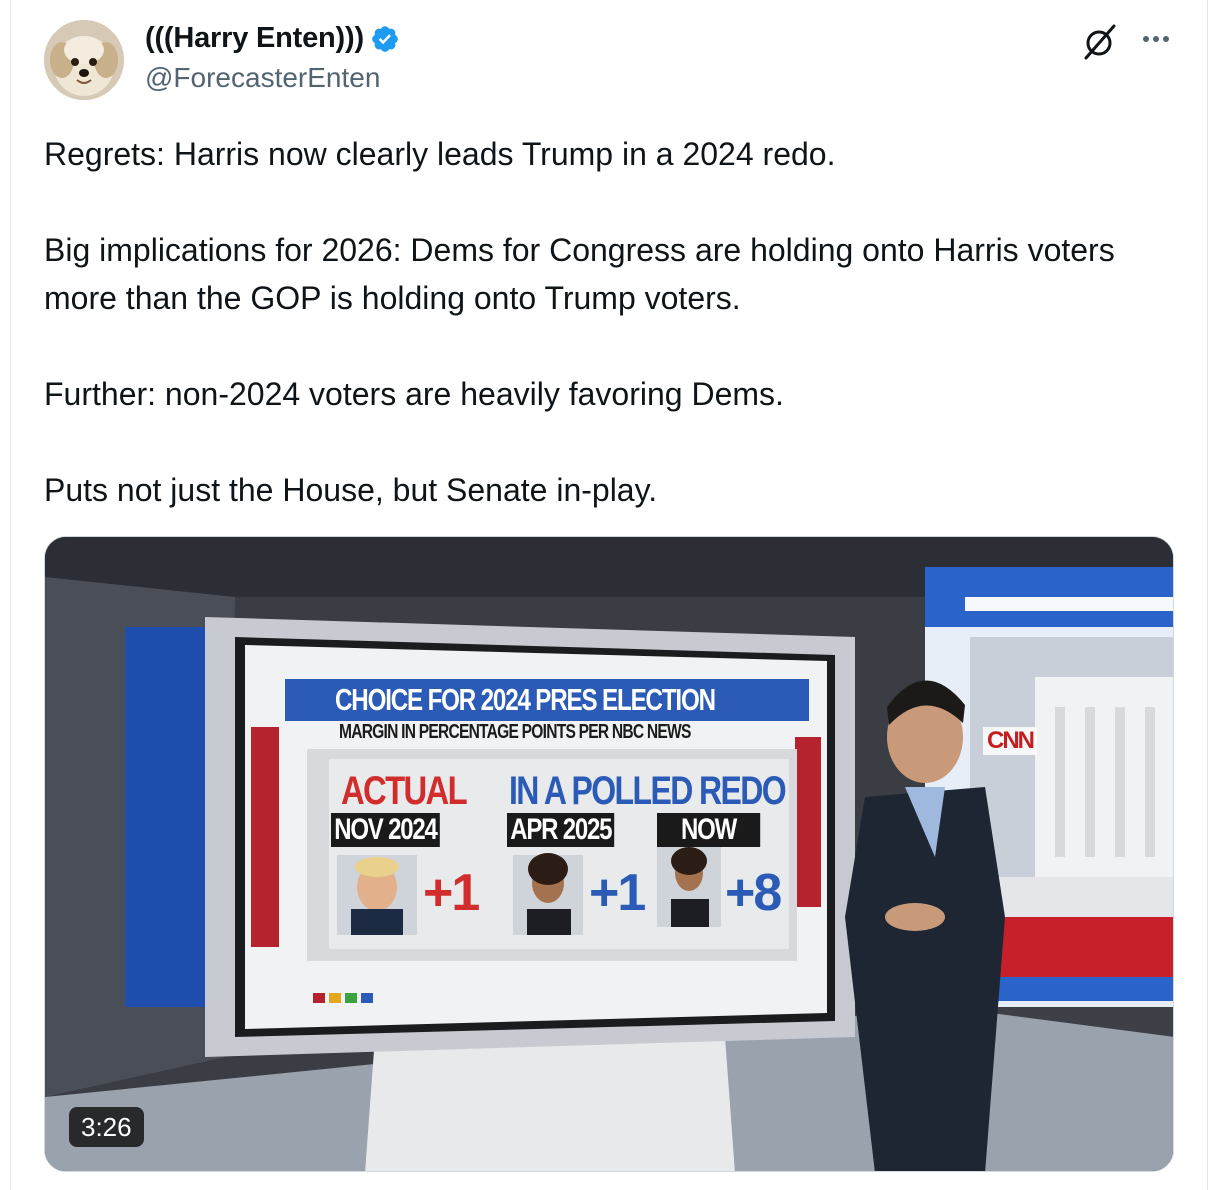  Describe the element at coordinates (254, 38) in the screenshot. I see `author-display-name: (((Harry Enten)))` at that location.